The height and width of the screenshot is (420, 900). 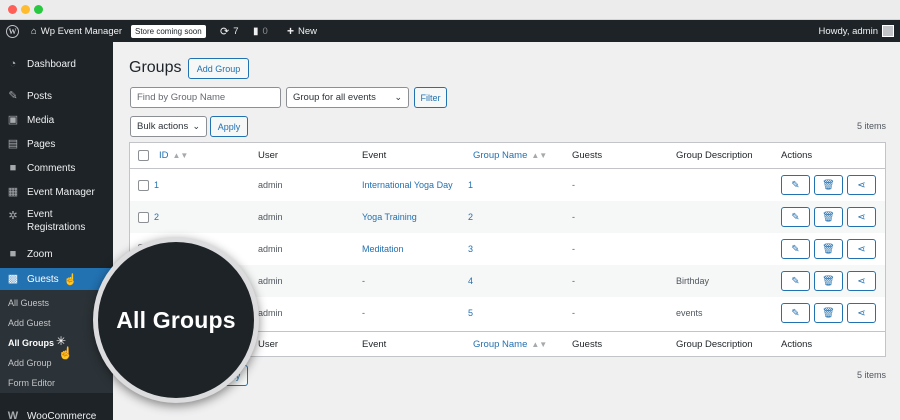 I want to click on column-group-name-footer: Group Name ▲▼, so click(x=510, y=344).